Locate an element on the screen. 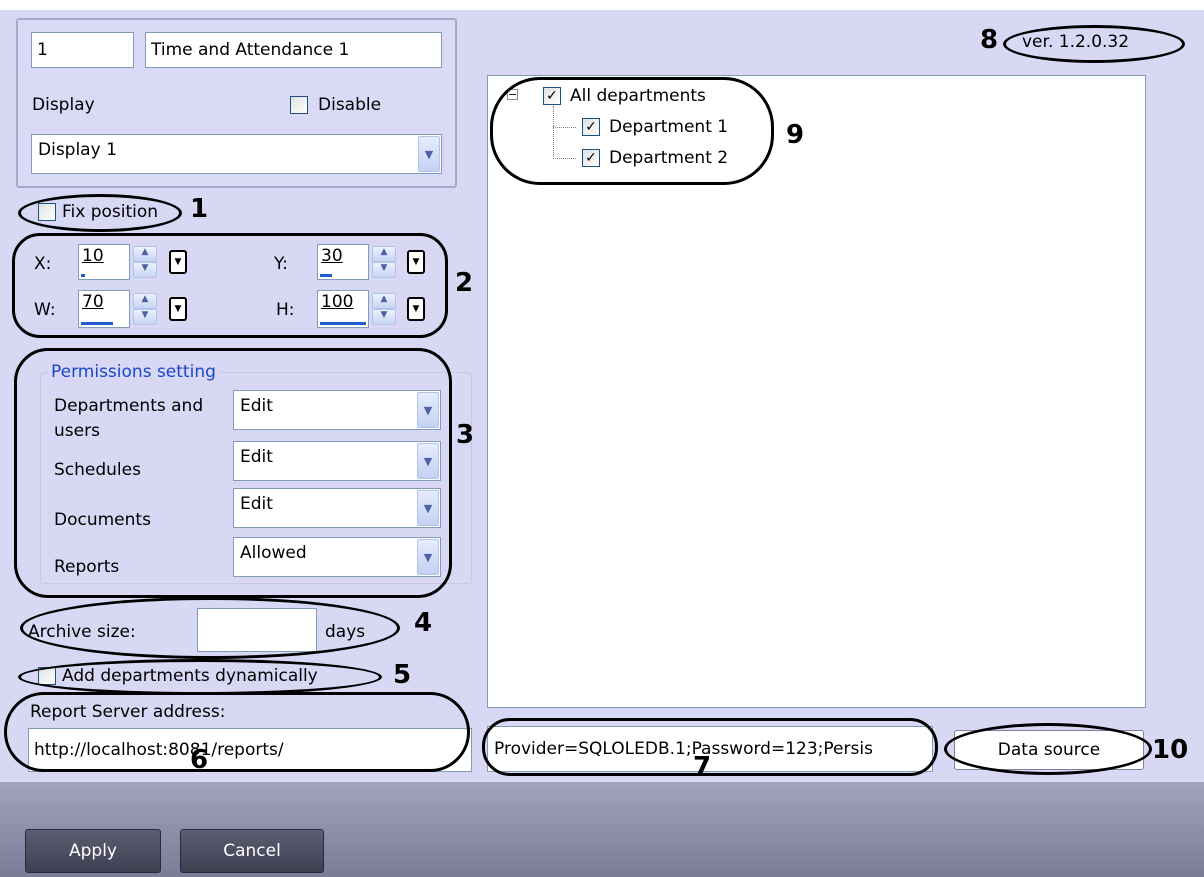 The width and height of the screenshot is (1204, 877). x-value: 10 is located at coordinates (93, 256).